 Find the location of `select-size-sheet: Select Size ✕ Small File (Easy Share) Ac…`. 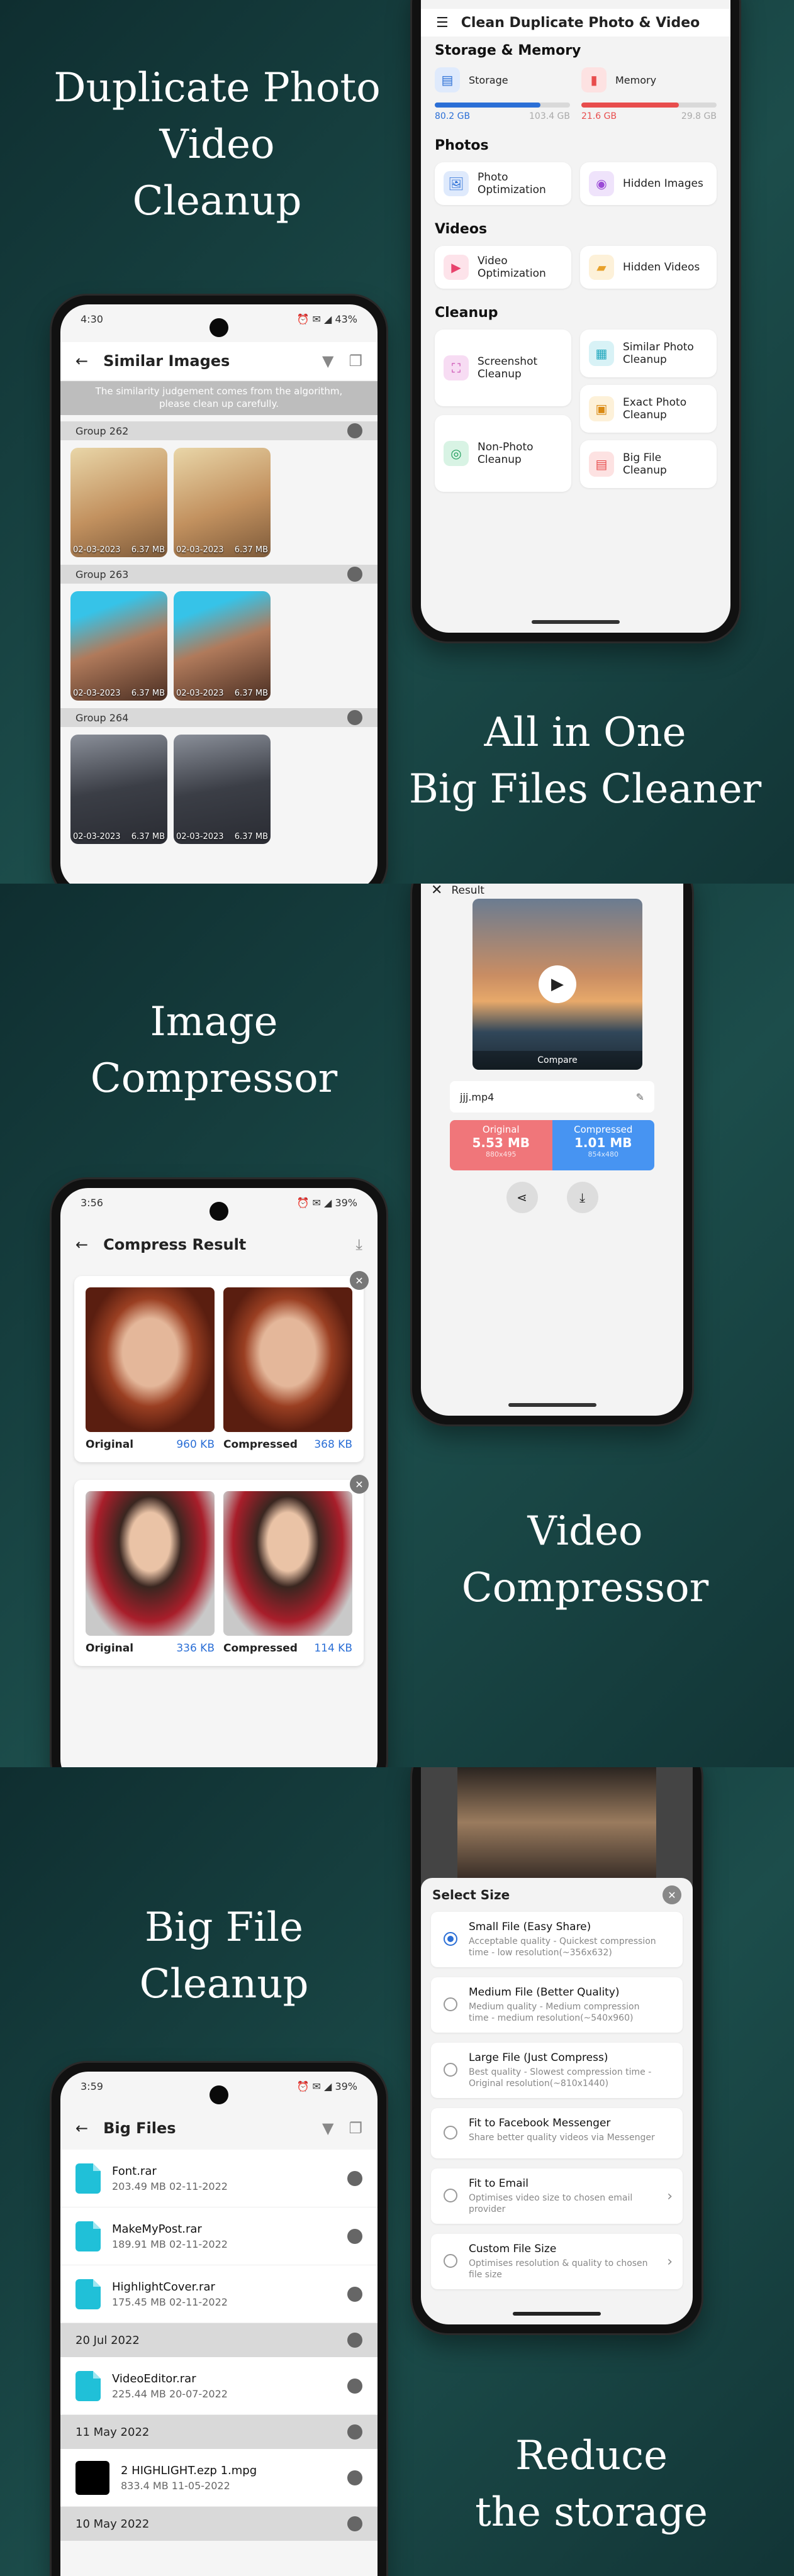

select-size-sheet: Select Size ✕ Small File (Easy Share) Ac… is located at coordinates (557, 2101).